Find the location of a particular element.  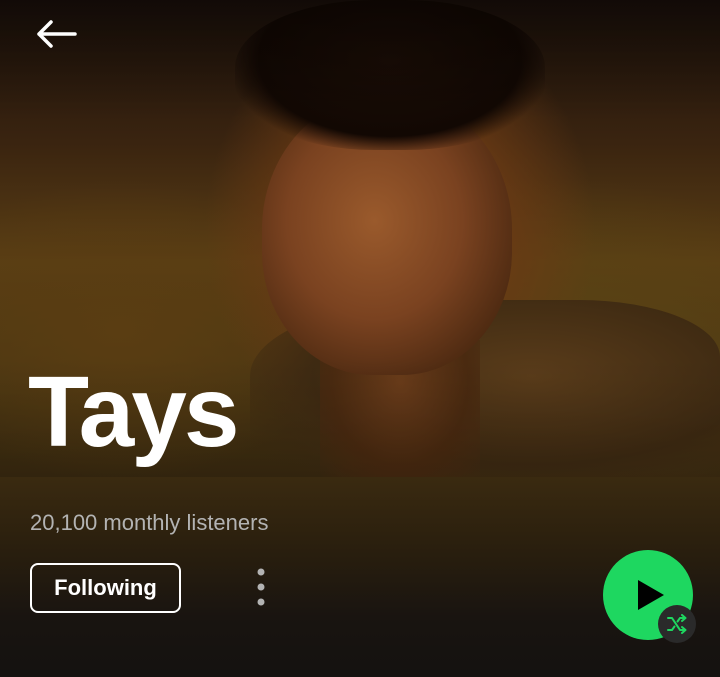

shuffle-icon is located at coordinates (677, 624).